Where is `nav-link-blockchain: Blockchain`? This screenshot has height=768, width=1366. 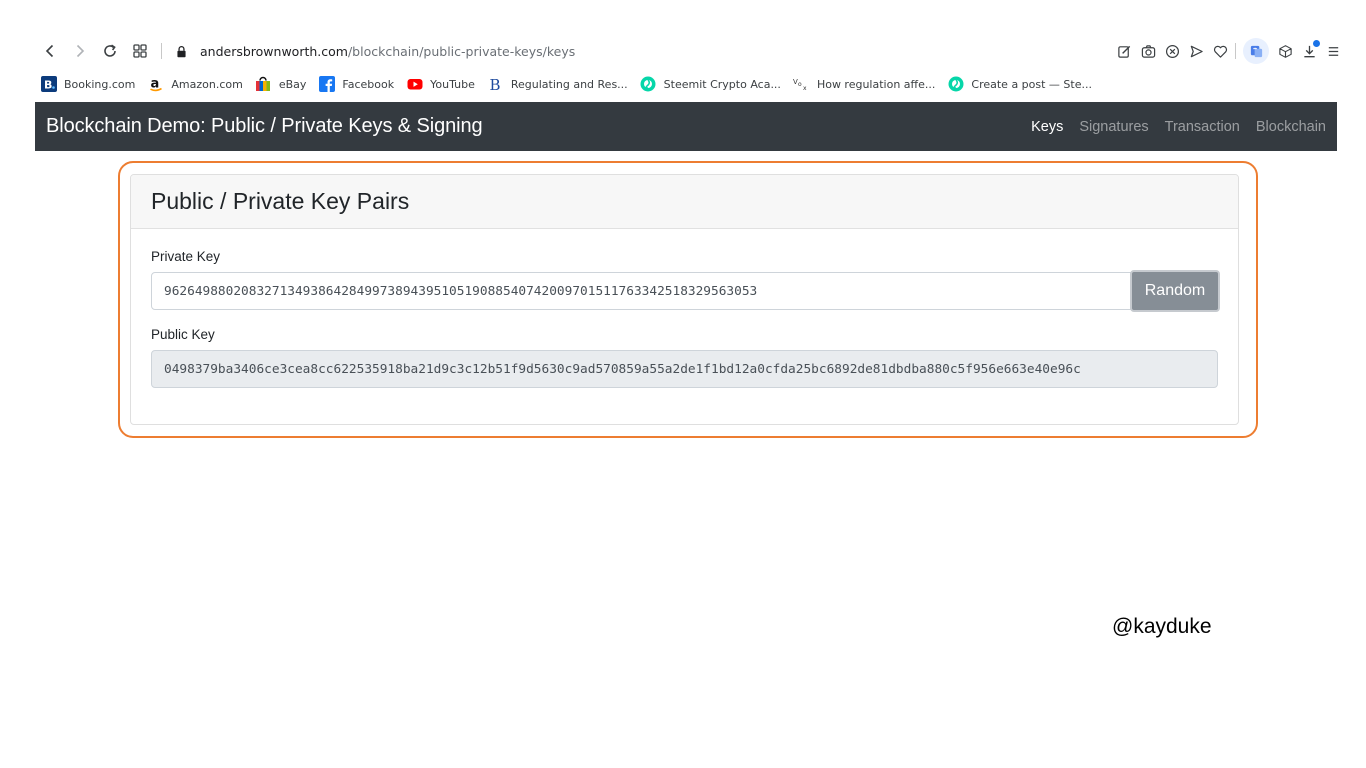
nav-link-blockchain: Blockchain is located at coordinates (1291, 127).